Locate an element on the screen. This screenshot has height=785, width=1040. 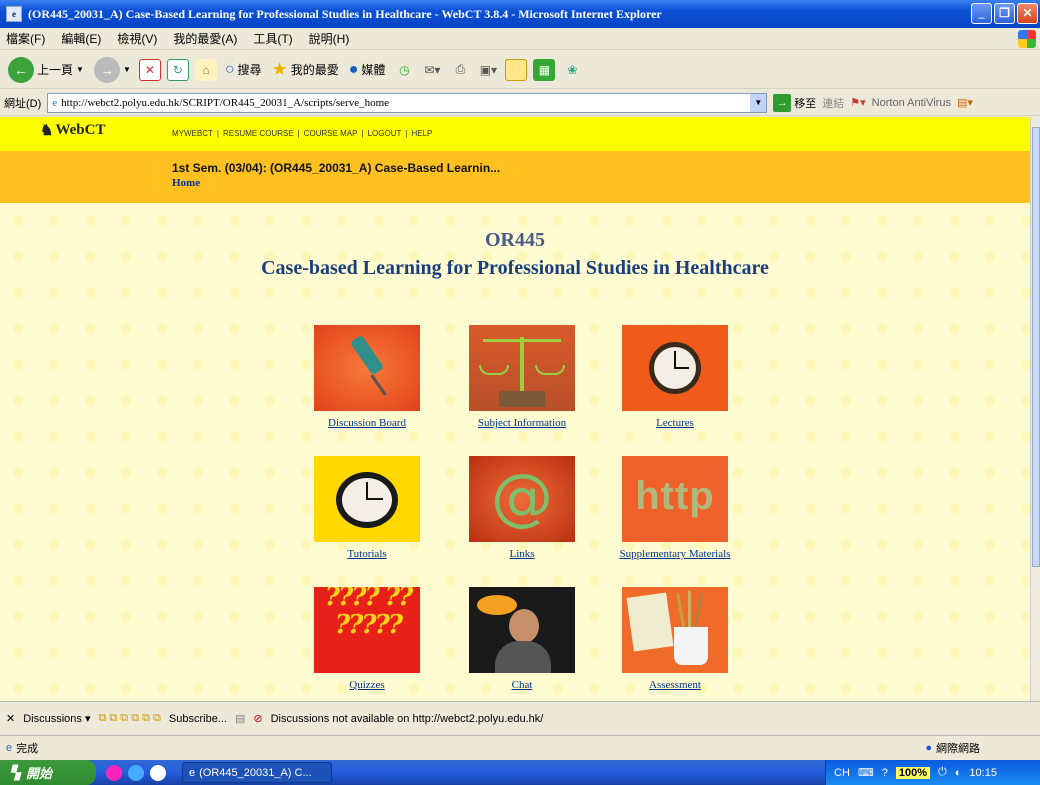
stop-icon: ✕ is located at coordinates (149, 69).